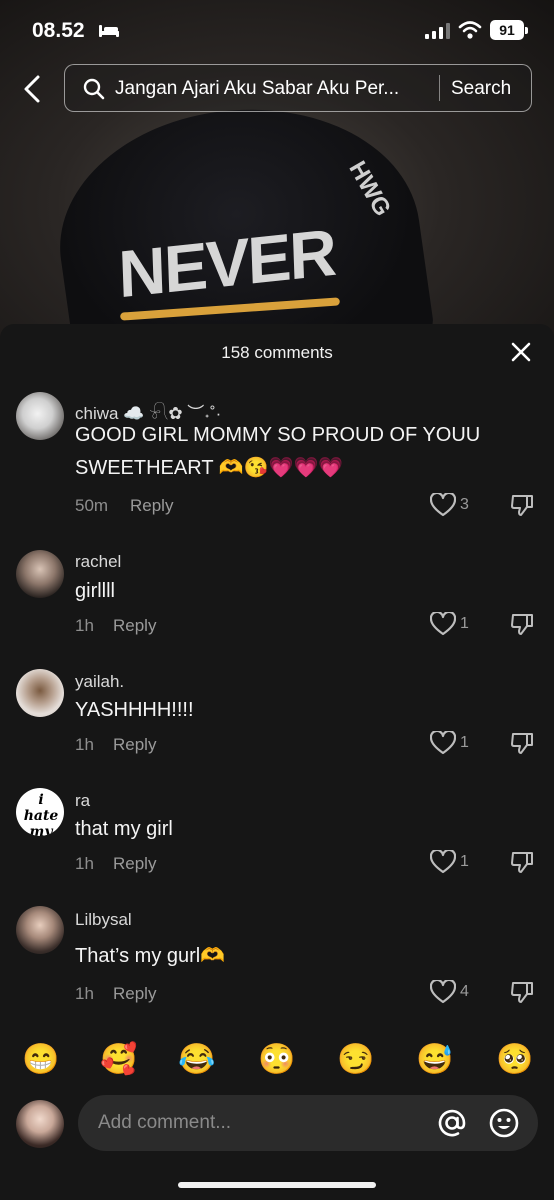 Image resolution: width=554 pixels, height=1200 pixels. What do you see at coordinates (470, 30) in the screenshot?
I see `wifi-icon` at bounding box center [470, 30].